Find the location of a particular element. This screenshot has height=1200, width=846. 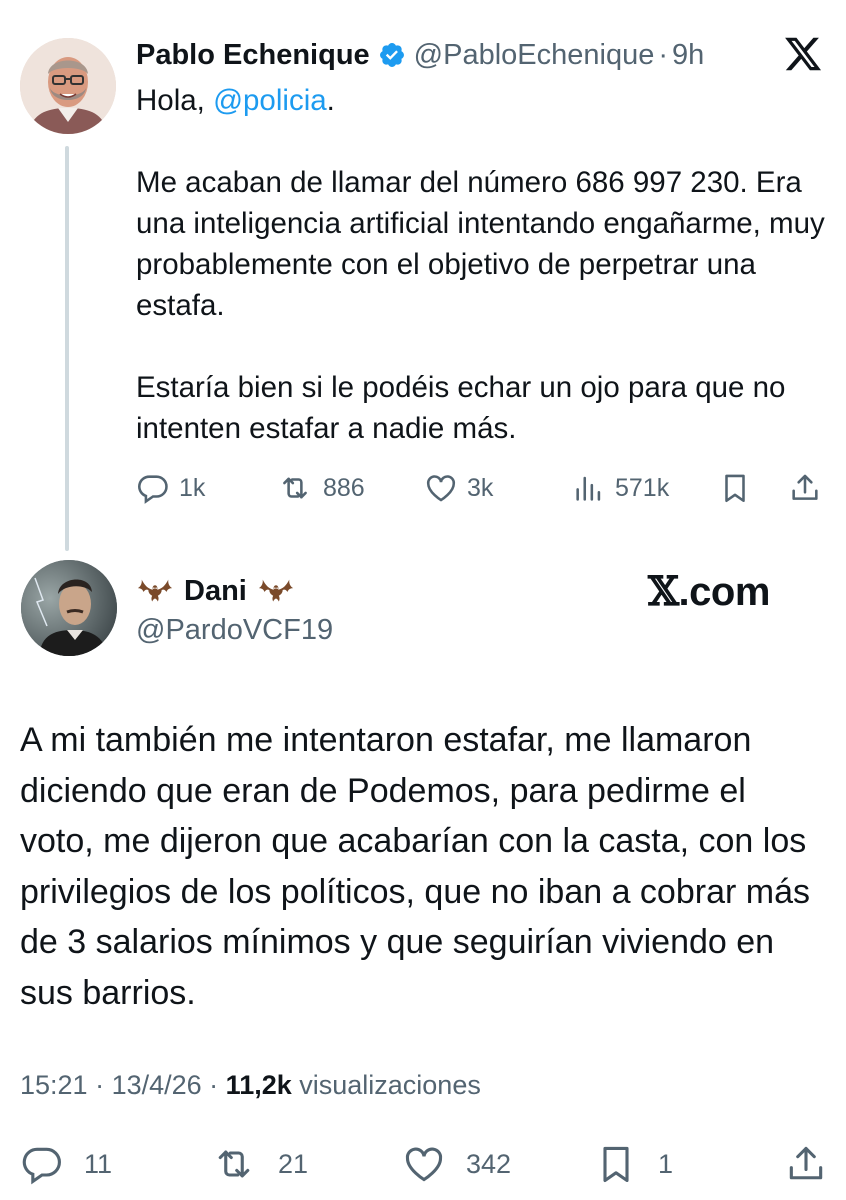

xcom-watermark: 𝕏.com is located at coordinates (709, 591).